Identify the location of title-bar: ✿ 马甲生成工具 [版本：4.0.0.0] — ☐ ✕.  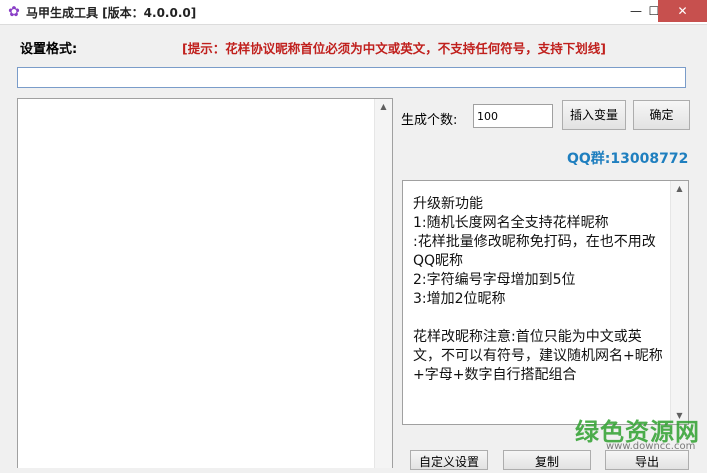
(353, 12).